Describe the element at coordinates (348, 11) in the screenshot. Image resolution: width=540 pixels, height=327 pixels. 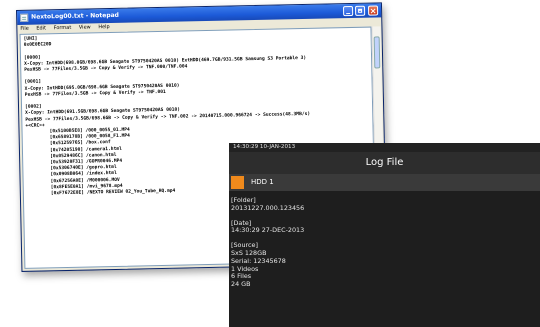
I see `minimize-icon` at that location.